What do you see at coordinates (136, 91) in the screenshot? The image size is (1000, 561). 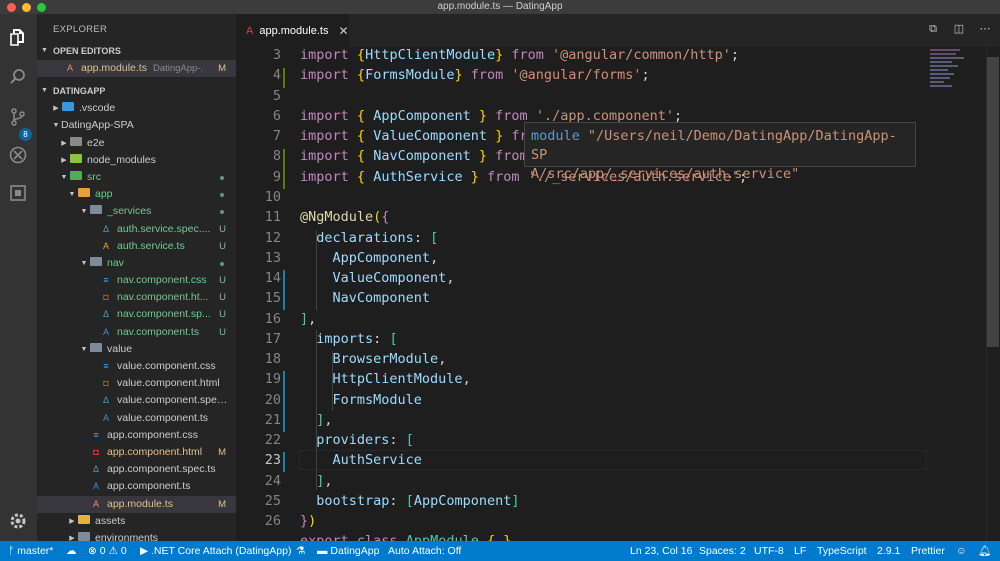 I see `workspace-header: ▼ DATINGAPP` at bounding box center [136, 91].